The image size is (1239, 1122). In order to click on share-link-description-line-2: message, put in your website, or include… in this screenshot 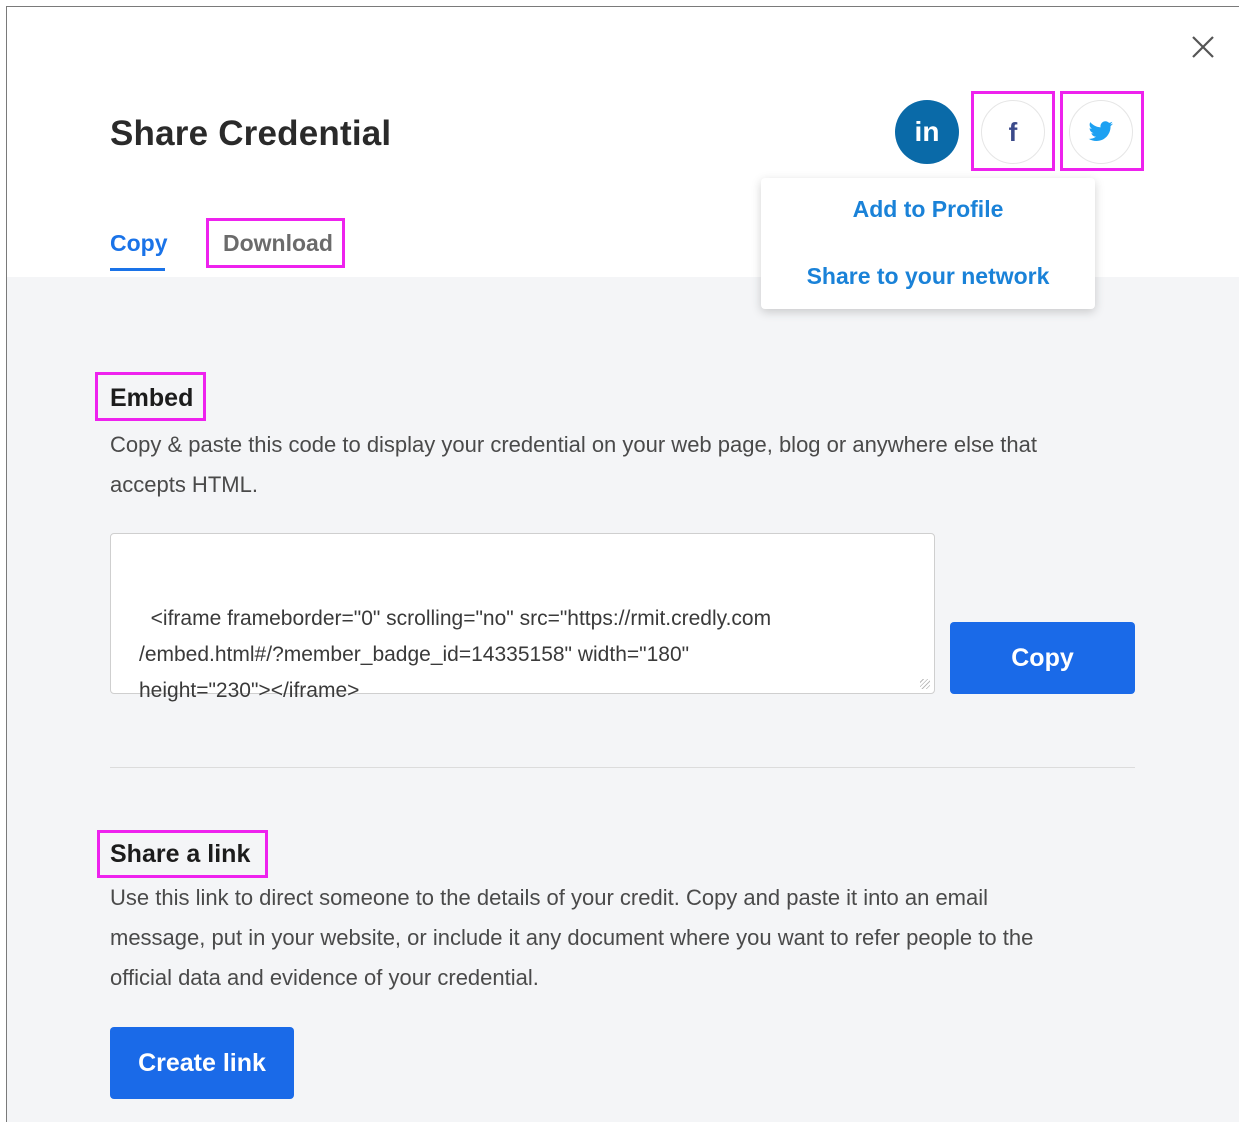, I will do `click(572, 937)`.